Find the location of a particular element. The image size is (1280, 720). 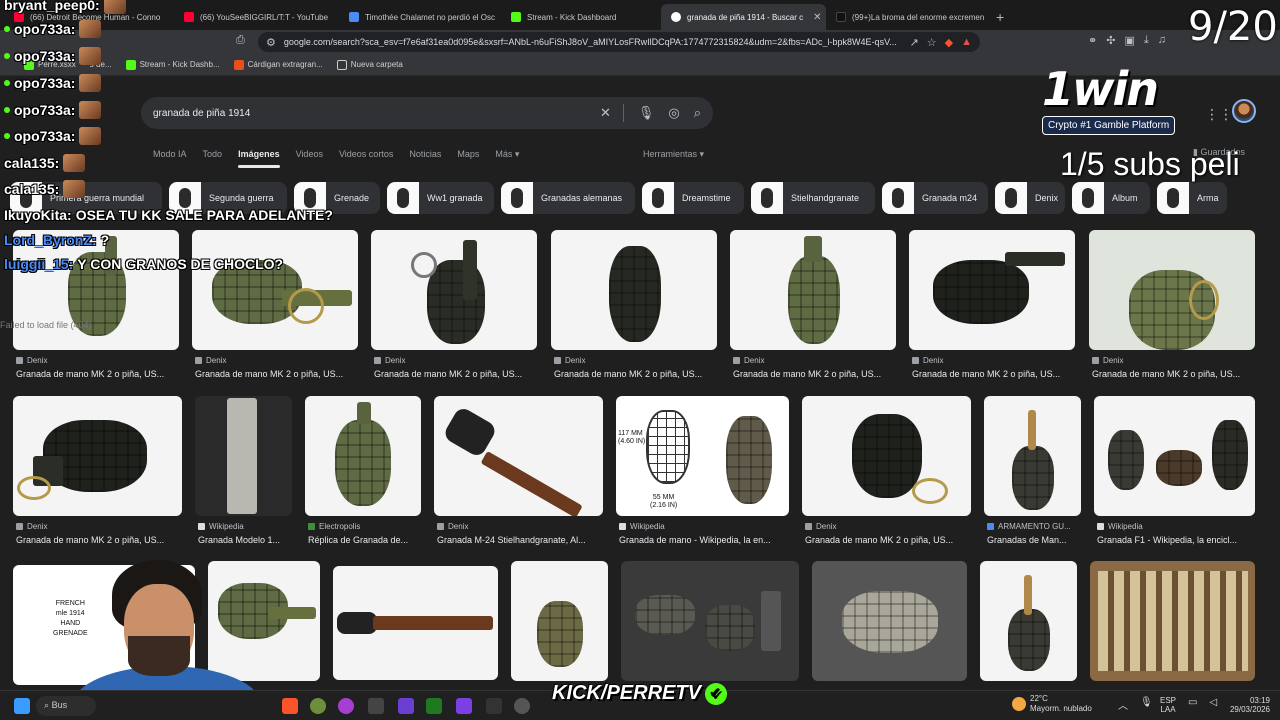

chip: Arma is located at coordinates (1192, 198).